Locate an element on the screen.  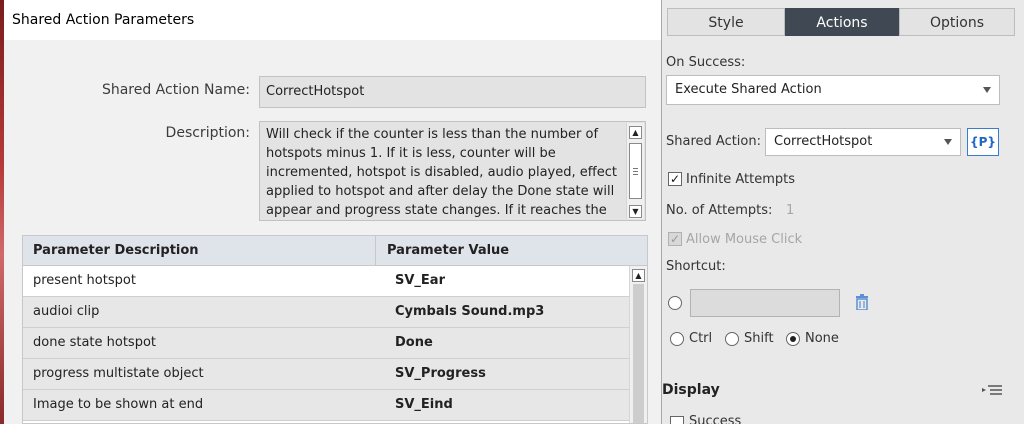
table-row: Image to be shown at end SV_Eind is located at coordinates (326, 405).